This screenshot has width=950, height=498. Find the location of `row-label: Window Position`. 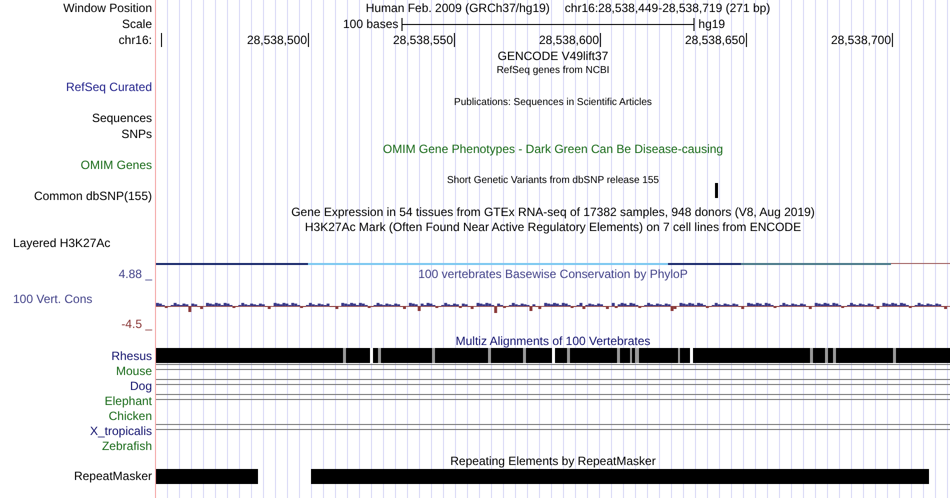

row-label: Window Position is located at coordinates (107, 8).